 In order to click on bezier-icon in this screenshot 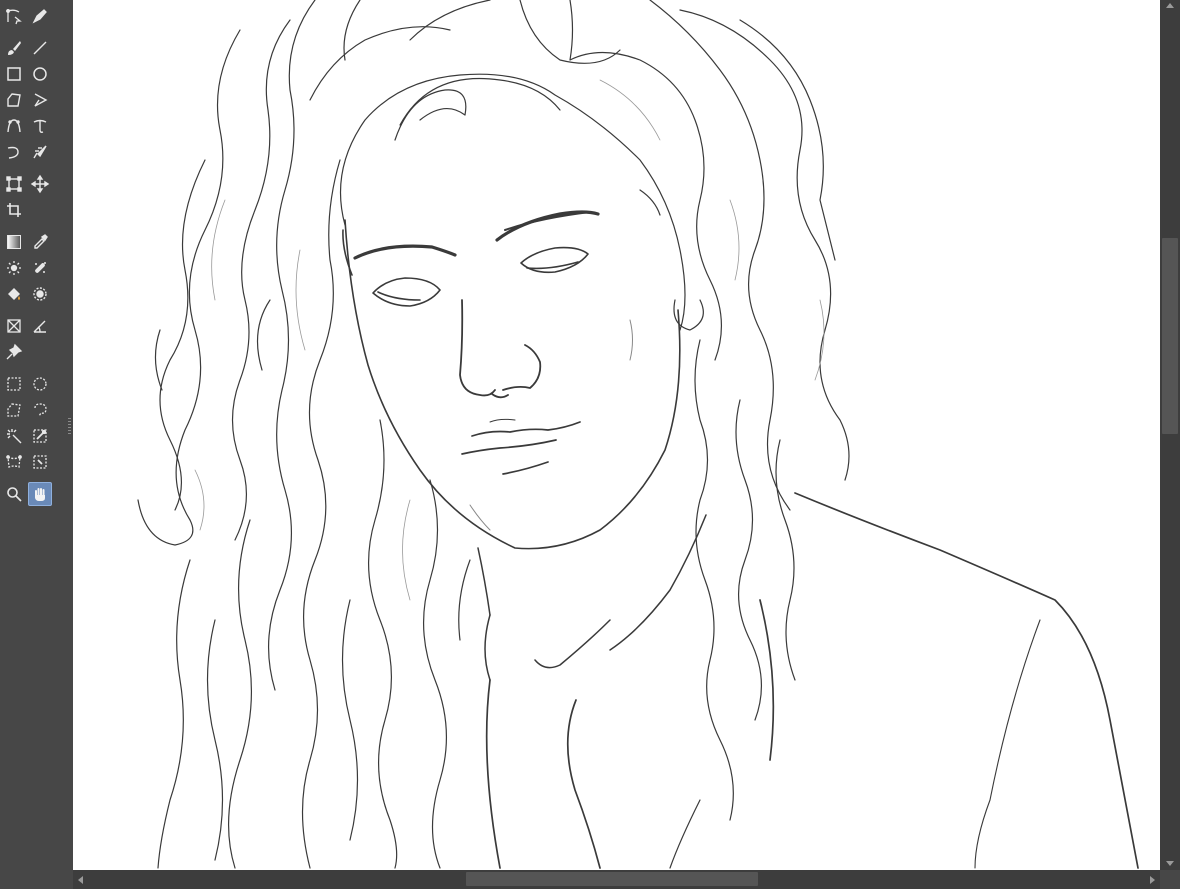, I will do `click(14, 126)`.